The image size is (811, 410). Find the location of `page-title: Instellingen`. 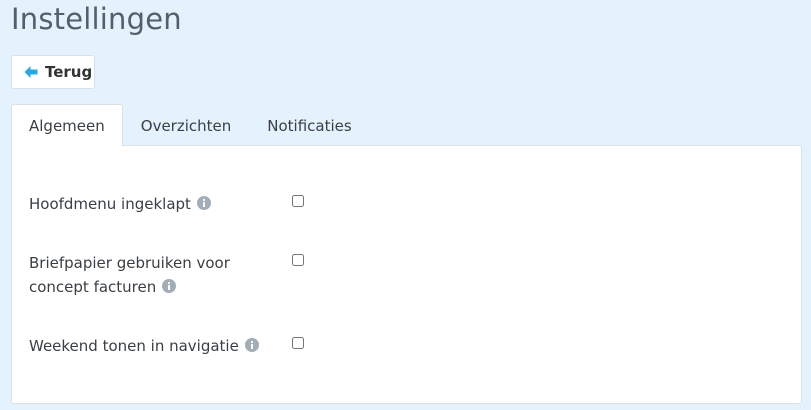

page-title: Instellingen is located at coordinates (96, 19).